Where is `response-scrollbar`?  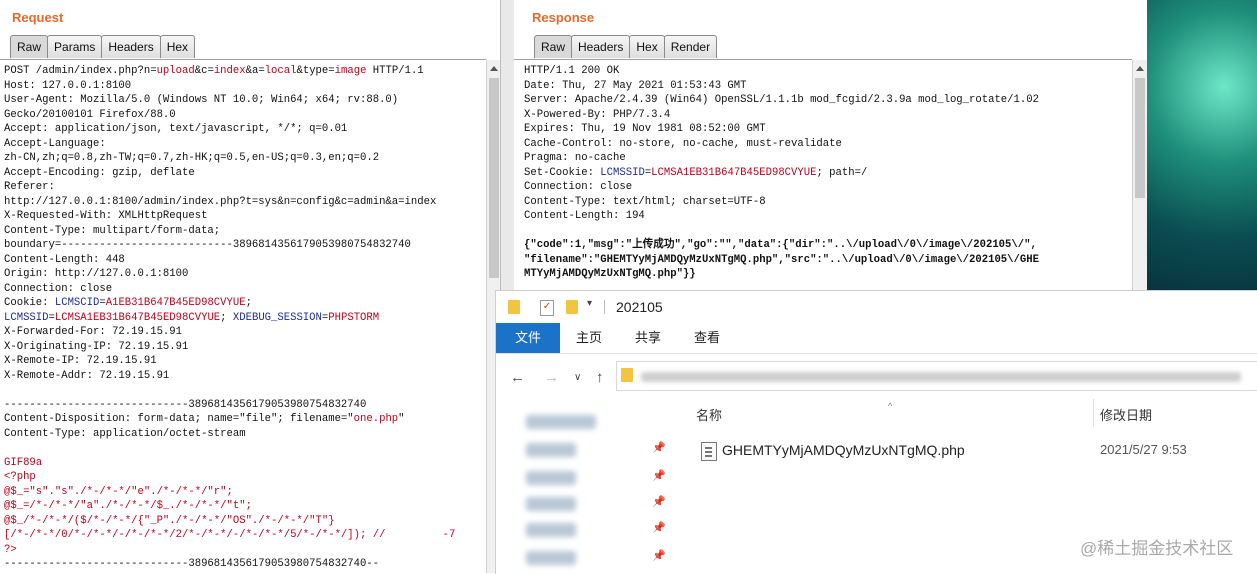 response-scrollbar is located at coordinates (1139, 175).